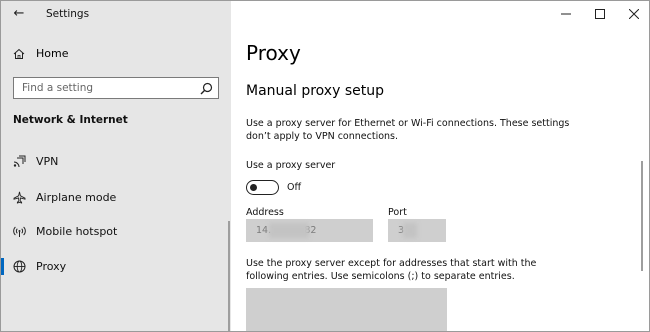 The height and width of the screenshot is (332, 650). I want to click on maximize-icon, so click(600, 14).